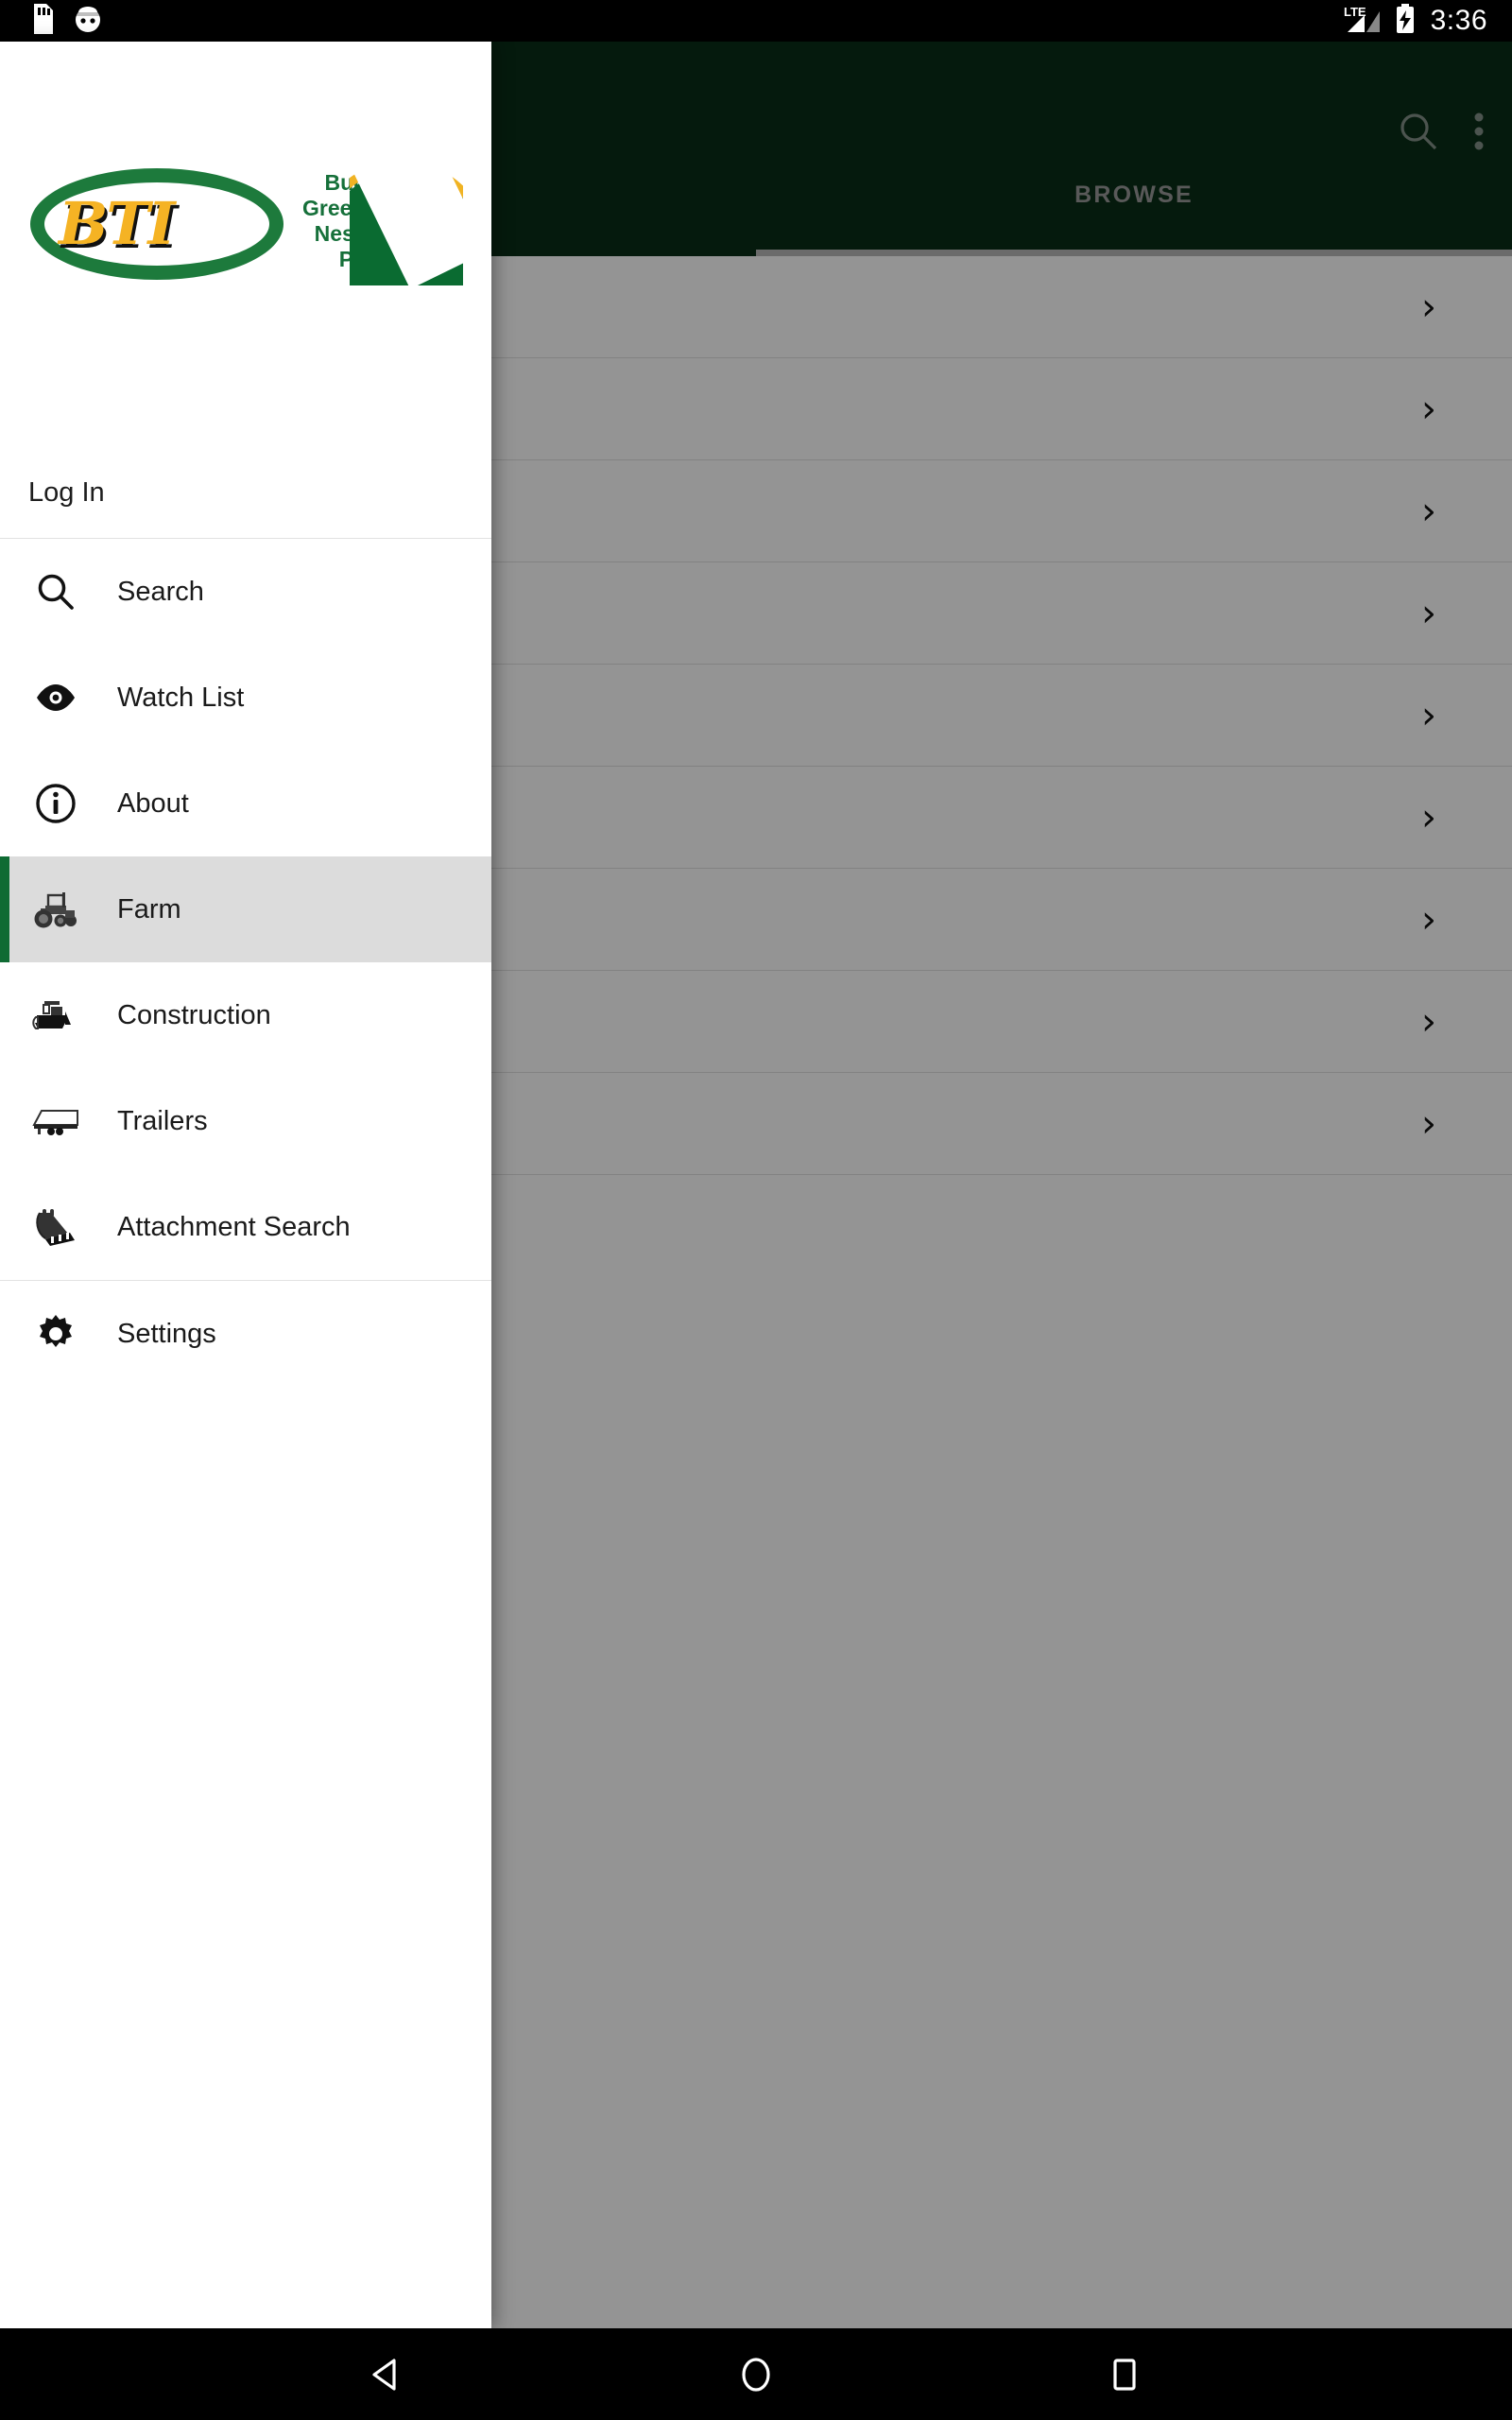 The image size is (1512, 2420). Describe the element at coordinates (55, 697) in the screenshot. I see `eye-icon` at that location.